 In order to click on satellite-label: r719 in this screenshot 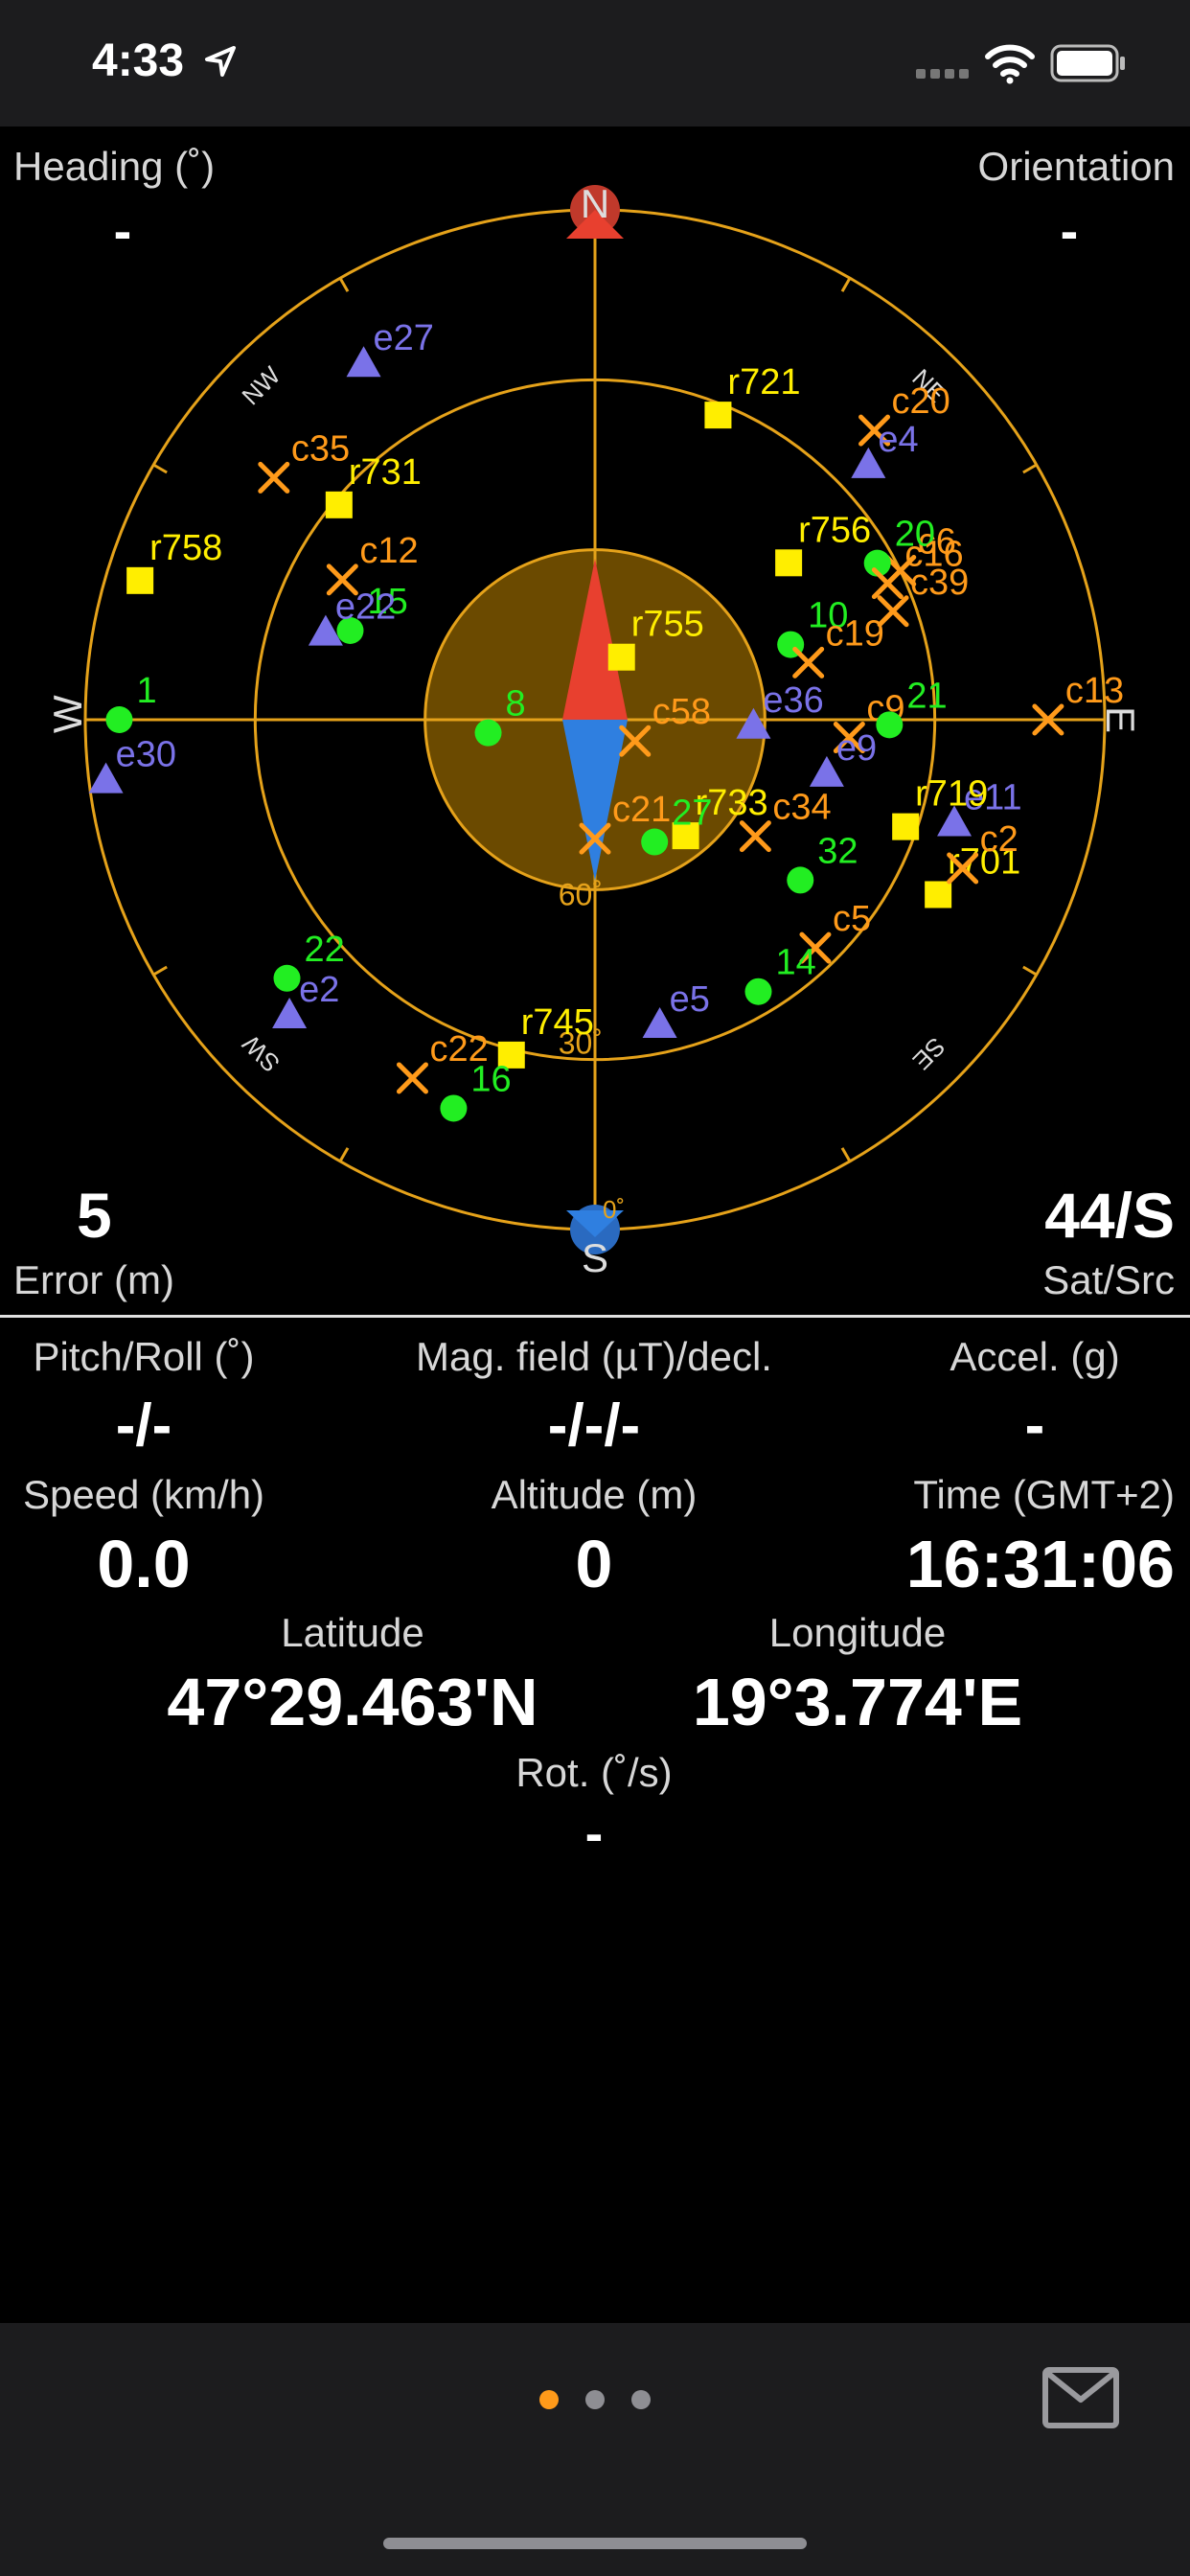, I will do `click(952, 794)`.